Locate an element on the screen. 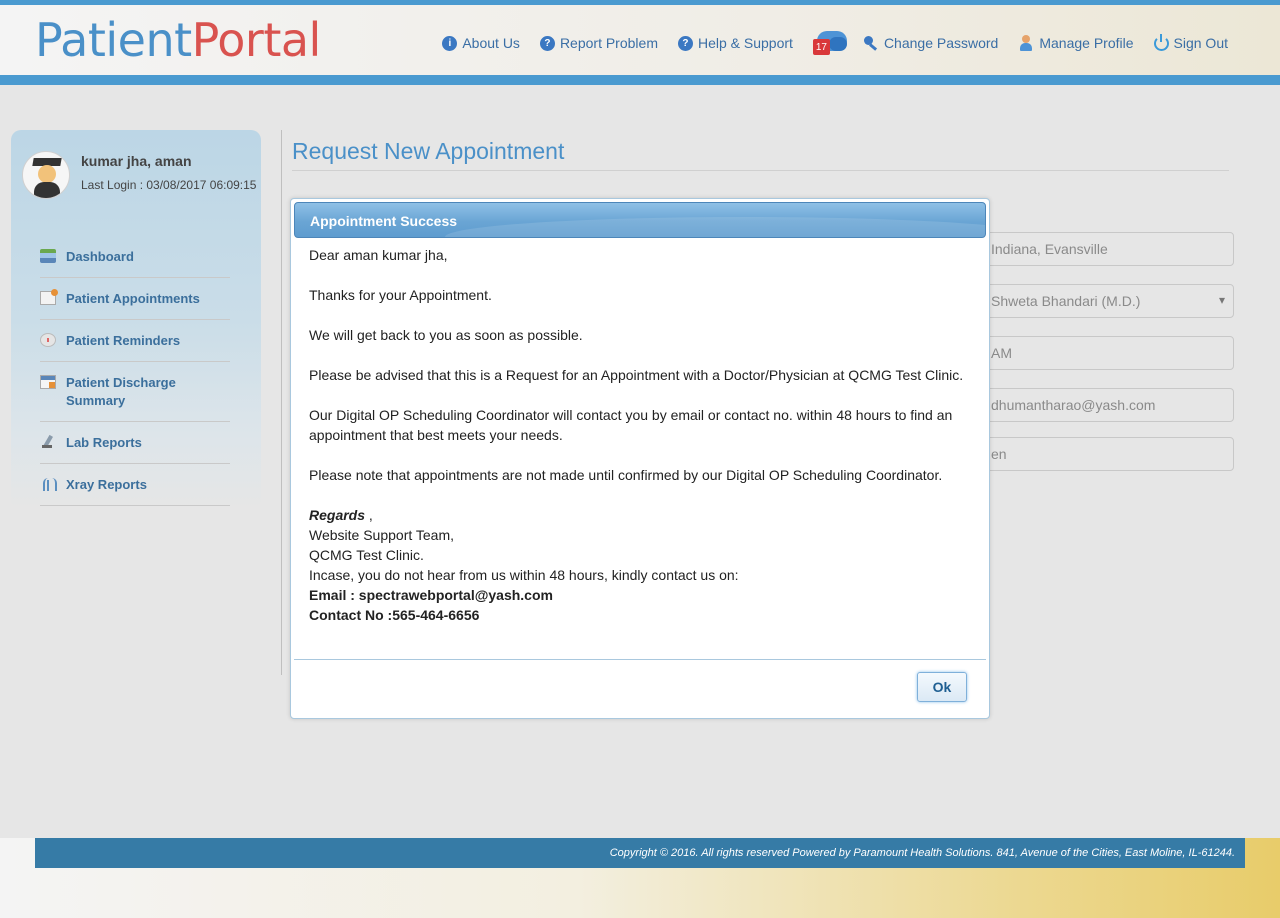  sidebar-item-patient-reminders: Patient Reminders is located at coordinates (135, 341).